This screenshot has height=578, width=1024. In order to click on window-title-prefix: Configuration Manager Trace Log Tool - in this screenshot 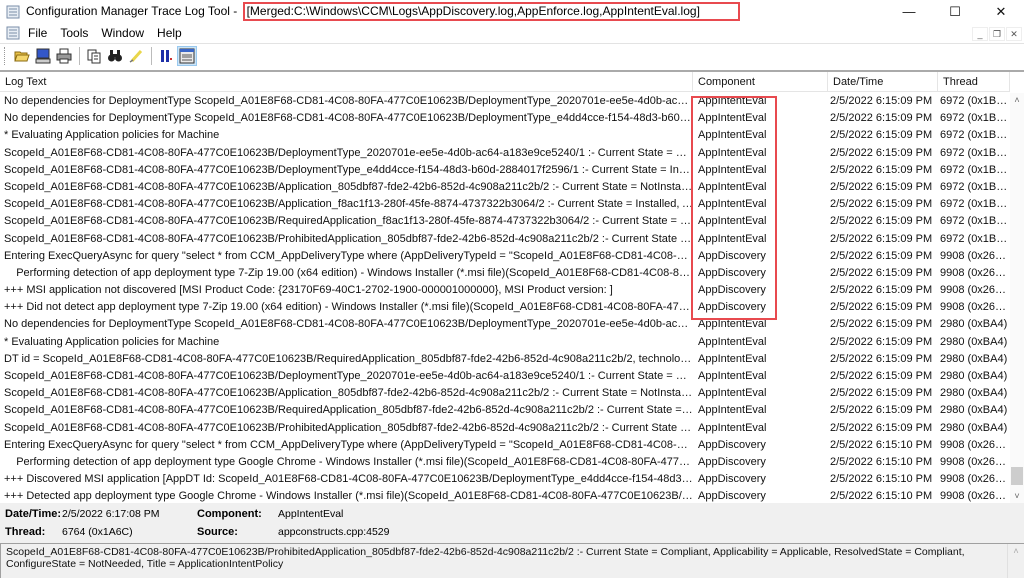, I will do `click(133, 11)`.